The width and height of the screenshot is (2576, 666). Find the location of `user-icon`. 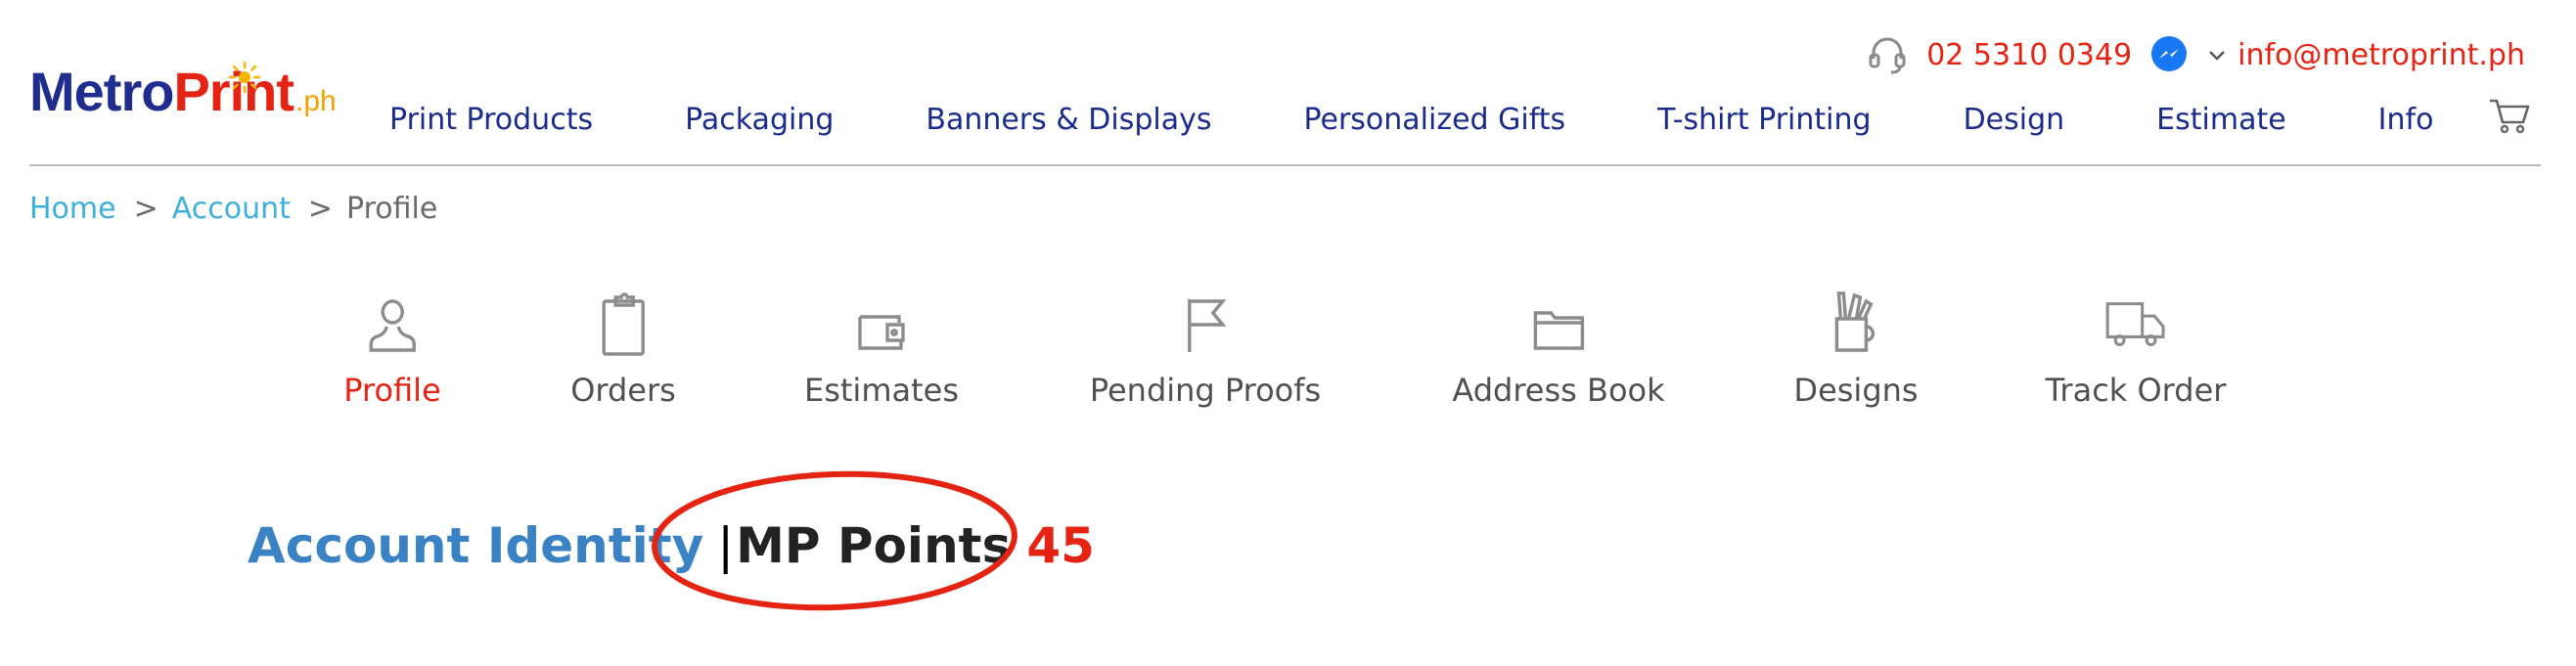

user-icon is located at coordinates (392, 326).